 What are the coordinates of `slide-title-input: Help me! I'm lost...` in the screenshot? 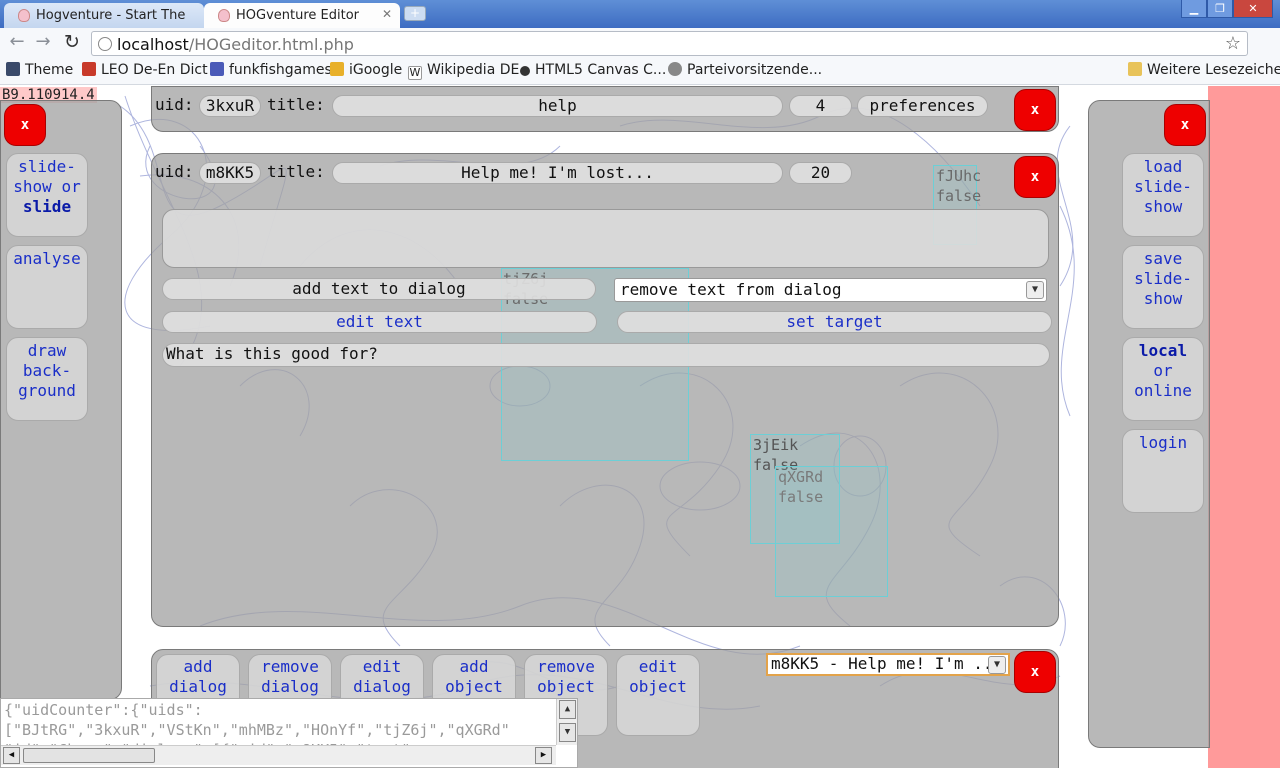 It's located at (557, 173).